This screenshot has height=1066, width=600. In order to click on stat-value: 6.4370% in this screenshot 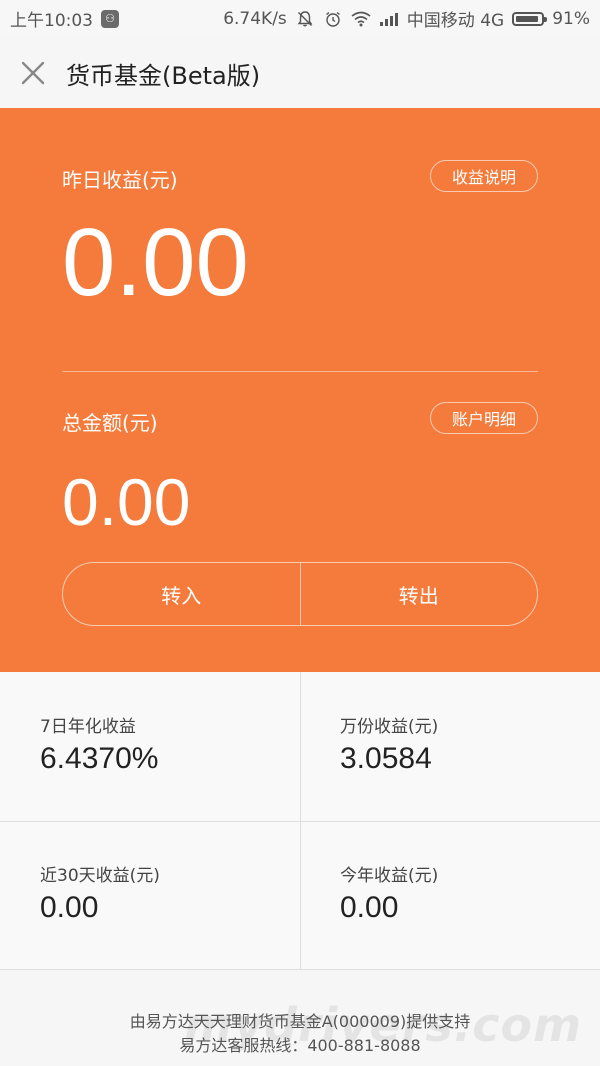, I will do `click(99, 758)`.